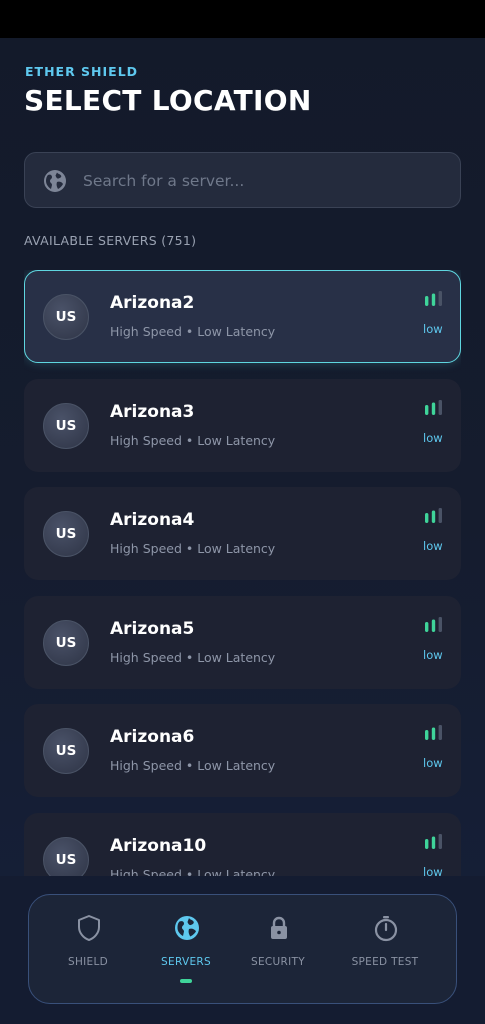 This screenshot has height=1024, width=485. I want to click on tab-speed-test: SPEED TEST, so click(385, 949).